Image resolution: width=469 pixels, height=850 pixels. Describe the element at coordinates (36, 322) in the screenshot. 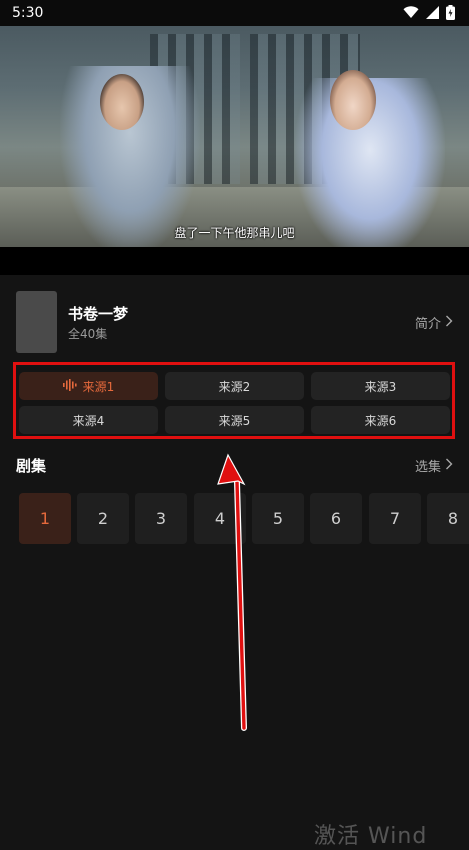

I see `drama-poster` at that location.